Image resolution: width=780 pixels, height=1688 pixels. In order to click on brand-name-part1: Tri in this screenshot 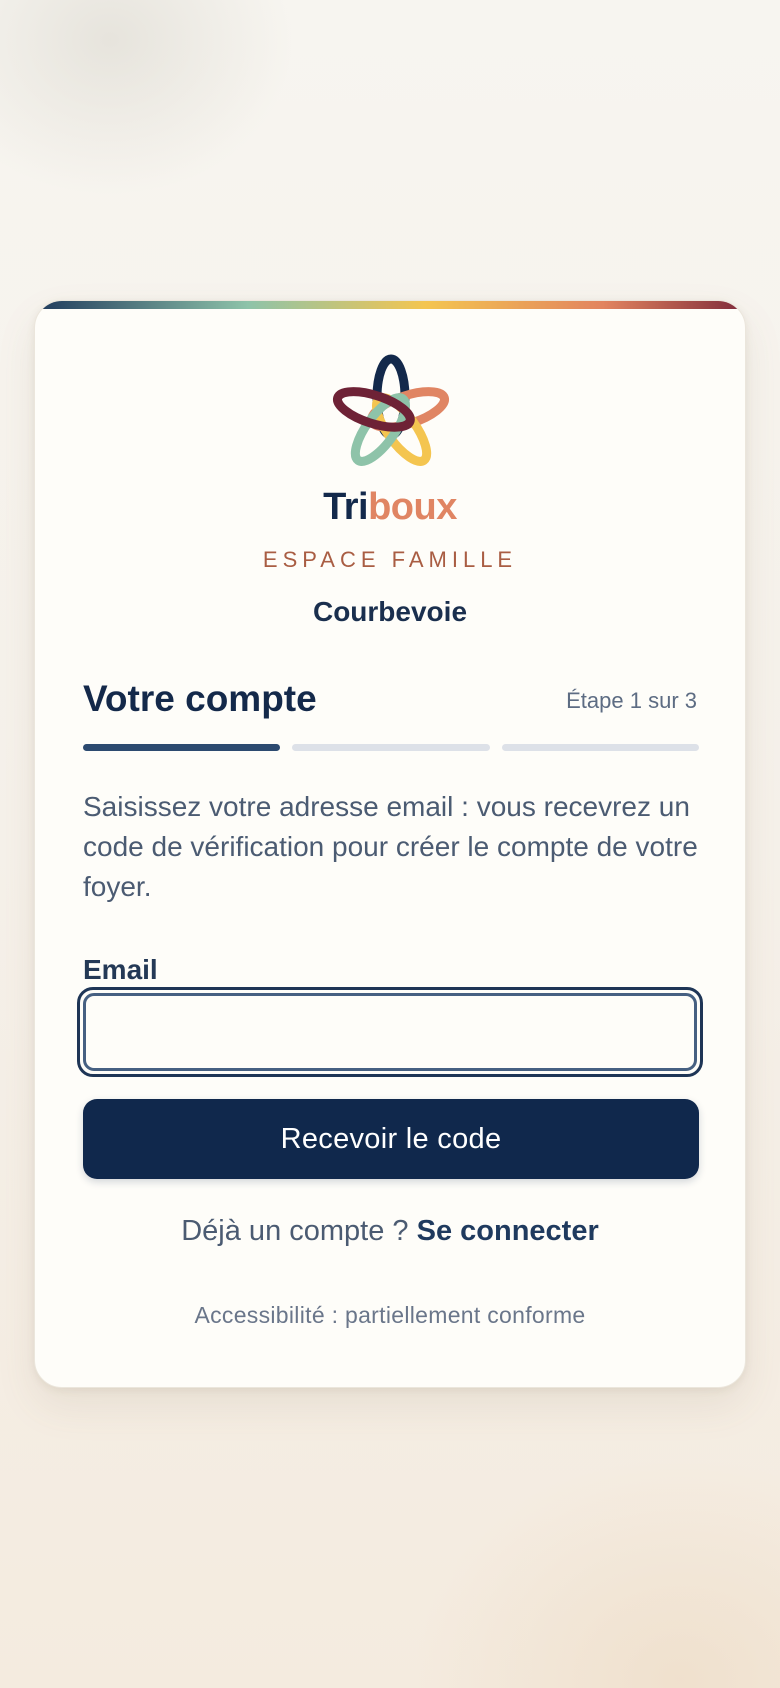, I will do `click(346, 507)`.